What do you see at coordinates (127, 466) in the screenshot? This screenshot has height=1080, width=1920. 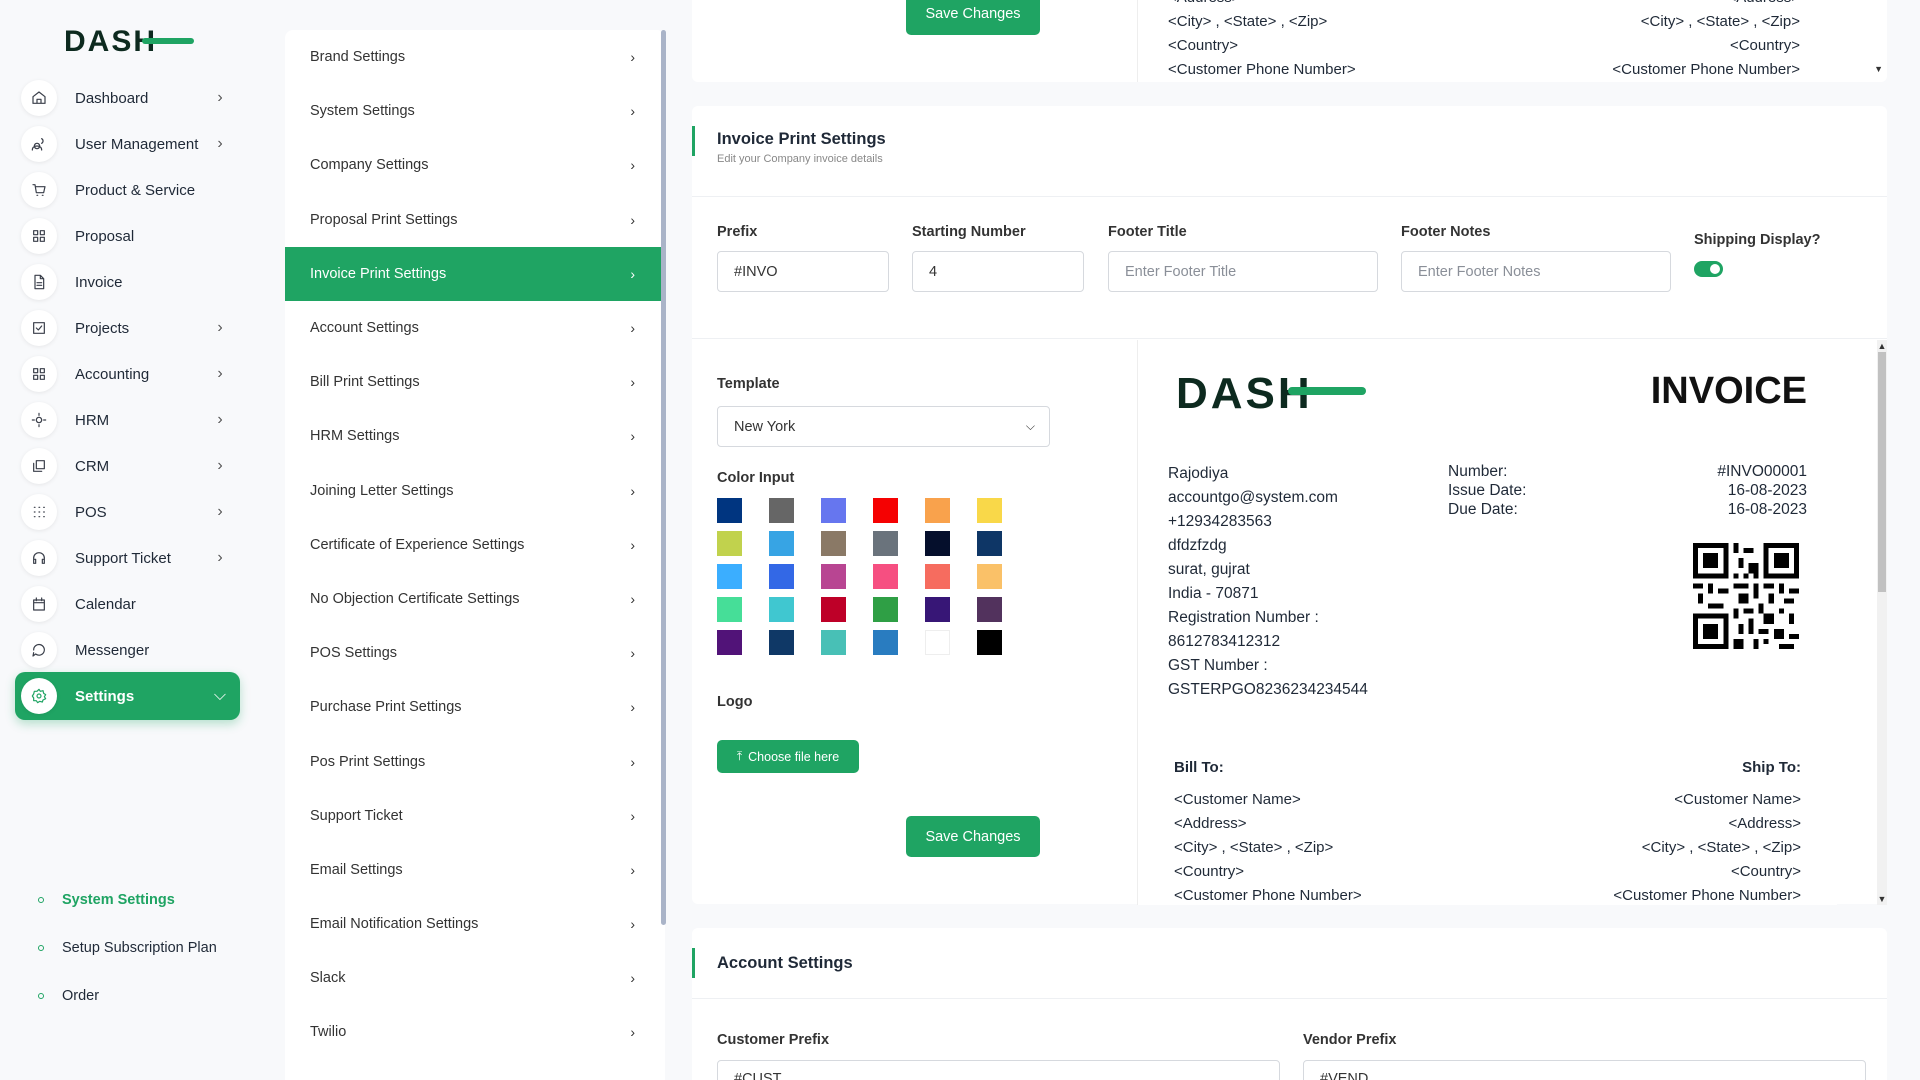 I see `sidebar-item-crm: CRM ›` at bounding box center [127, 466].